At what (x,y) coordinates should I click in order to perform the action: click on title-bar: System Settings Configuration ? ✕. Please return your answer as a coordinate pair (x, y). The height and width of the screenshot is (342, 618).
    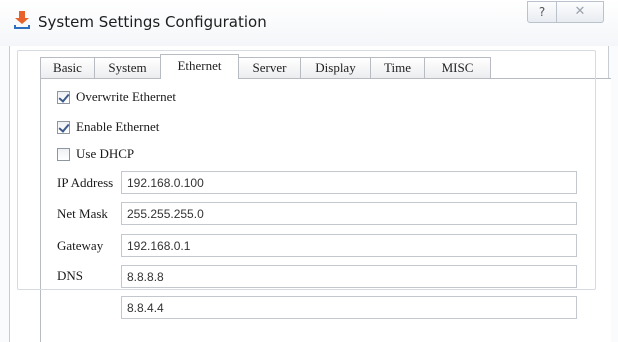
    Looking at the image, I should click on (309, 23).